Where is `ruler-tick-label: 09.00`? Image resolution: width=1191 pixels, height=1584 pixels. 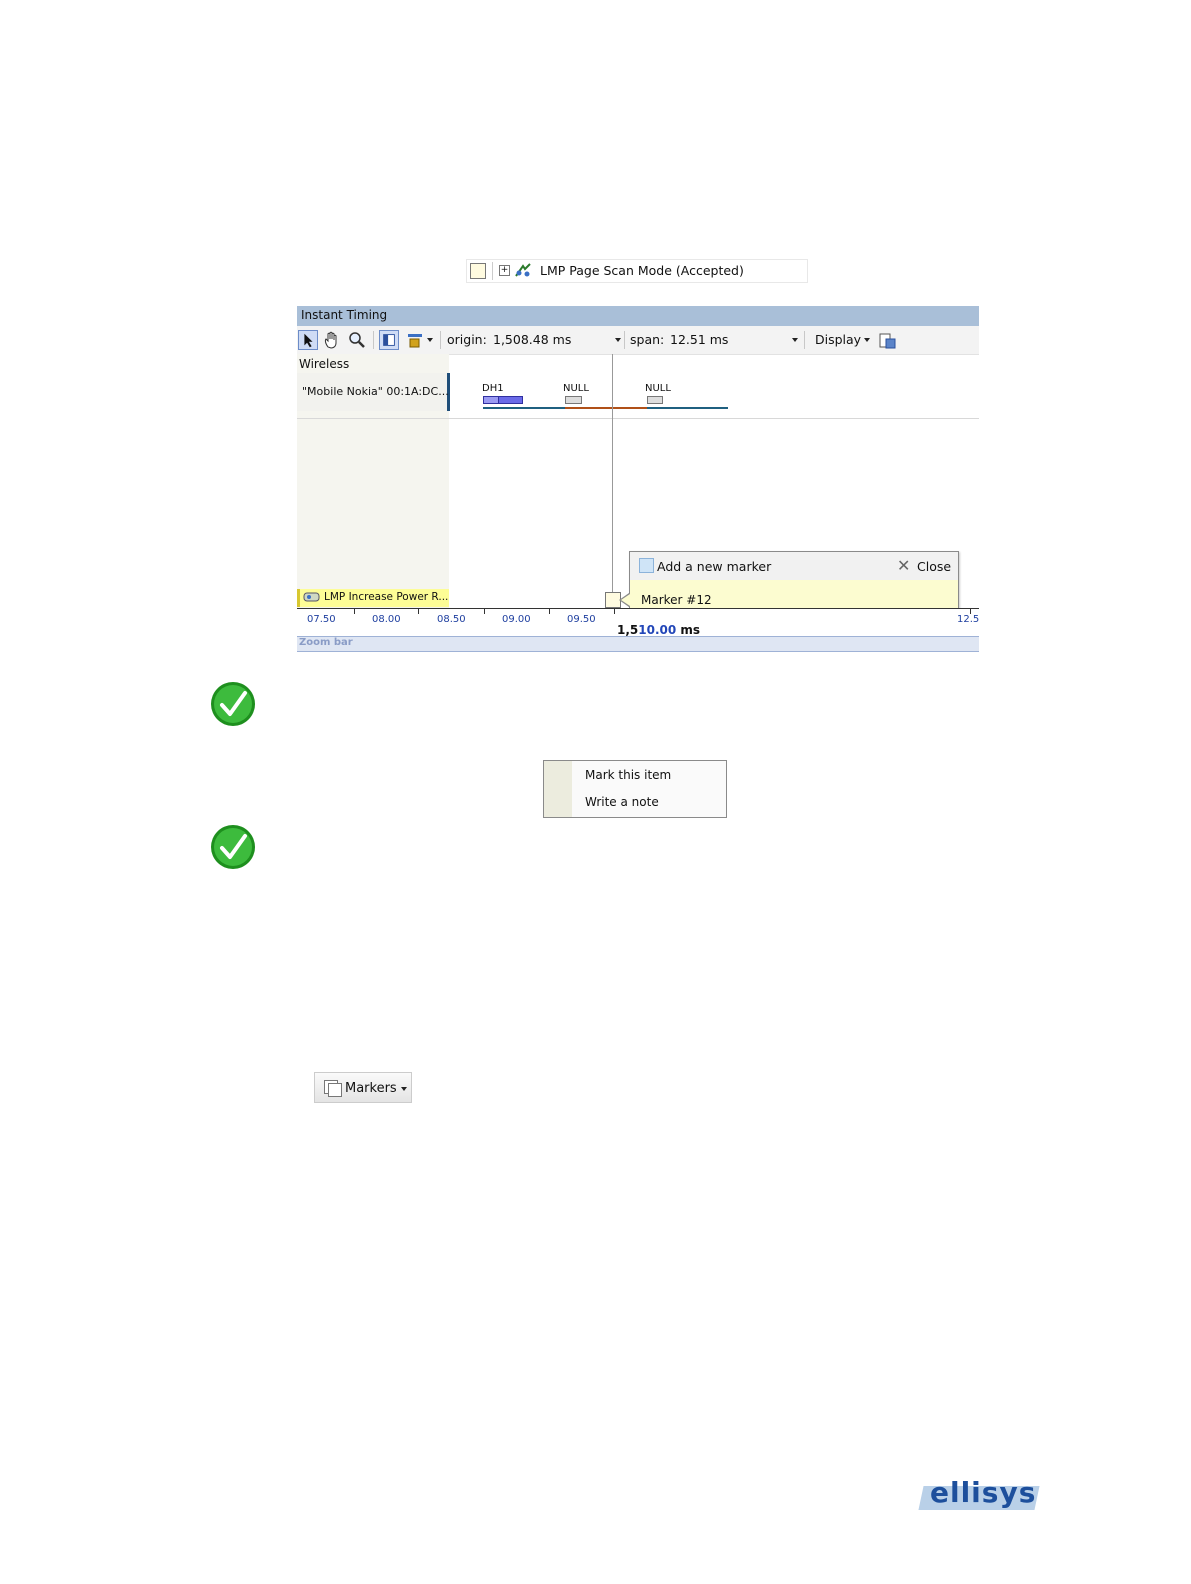
ruler-tick-label: 09.00 is located at coordinates (516, 619).